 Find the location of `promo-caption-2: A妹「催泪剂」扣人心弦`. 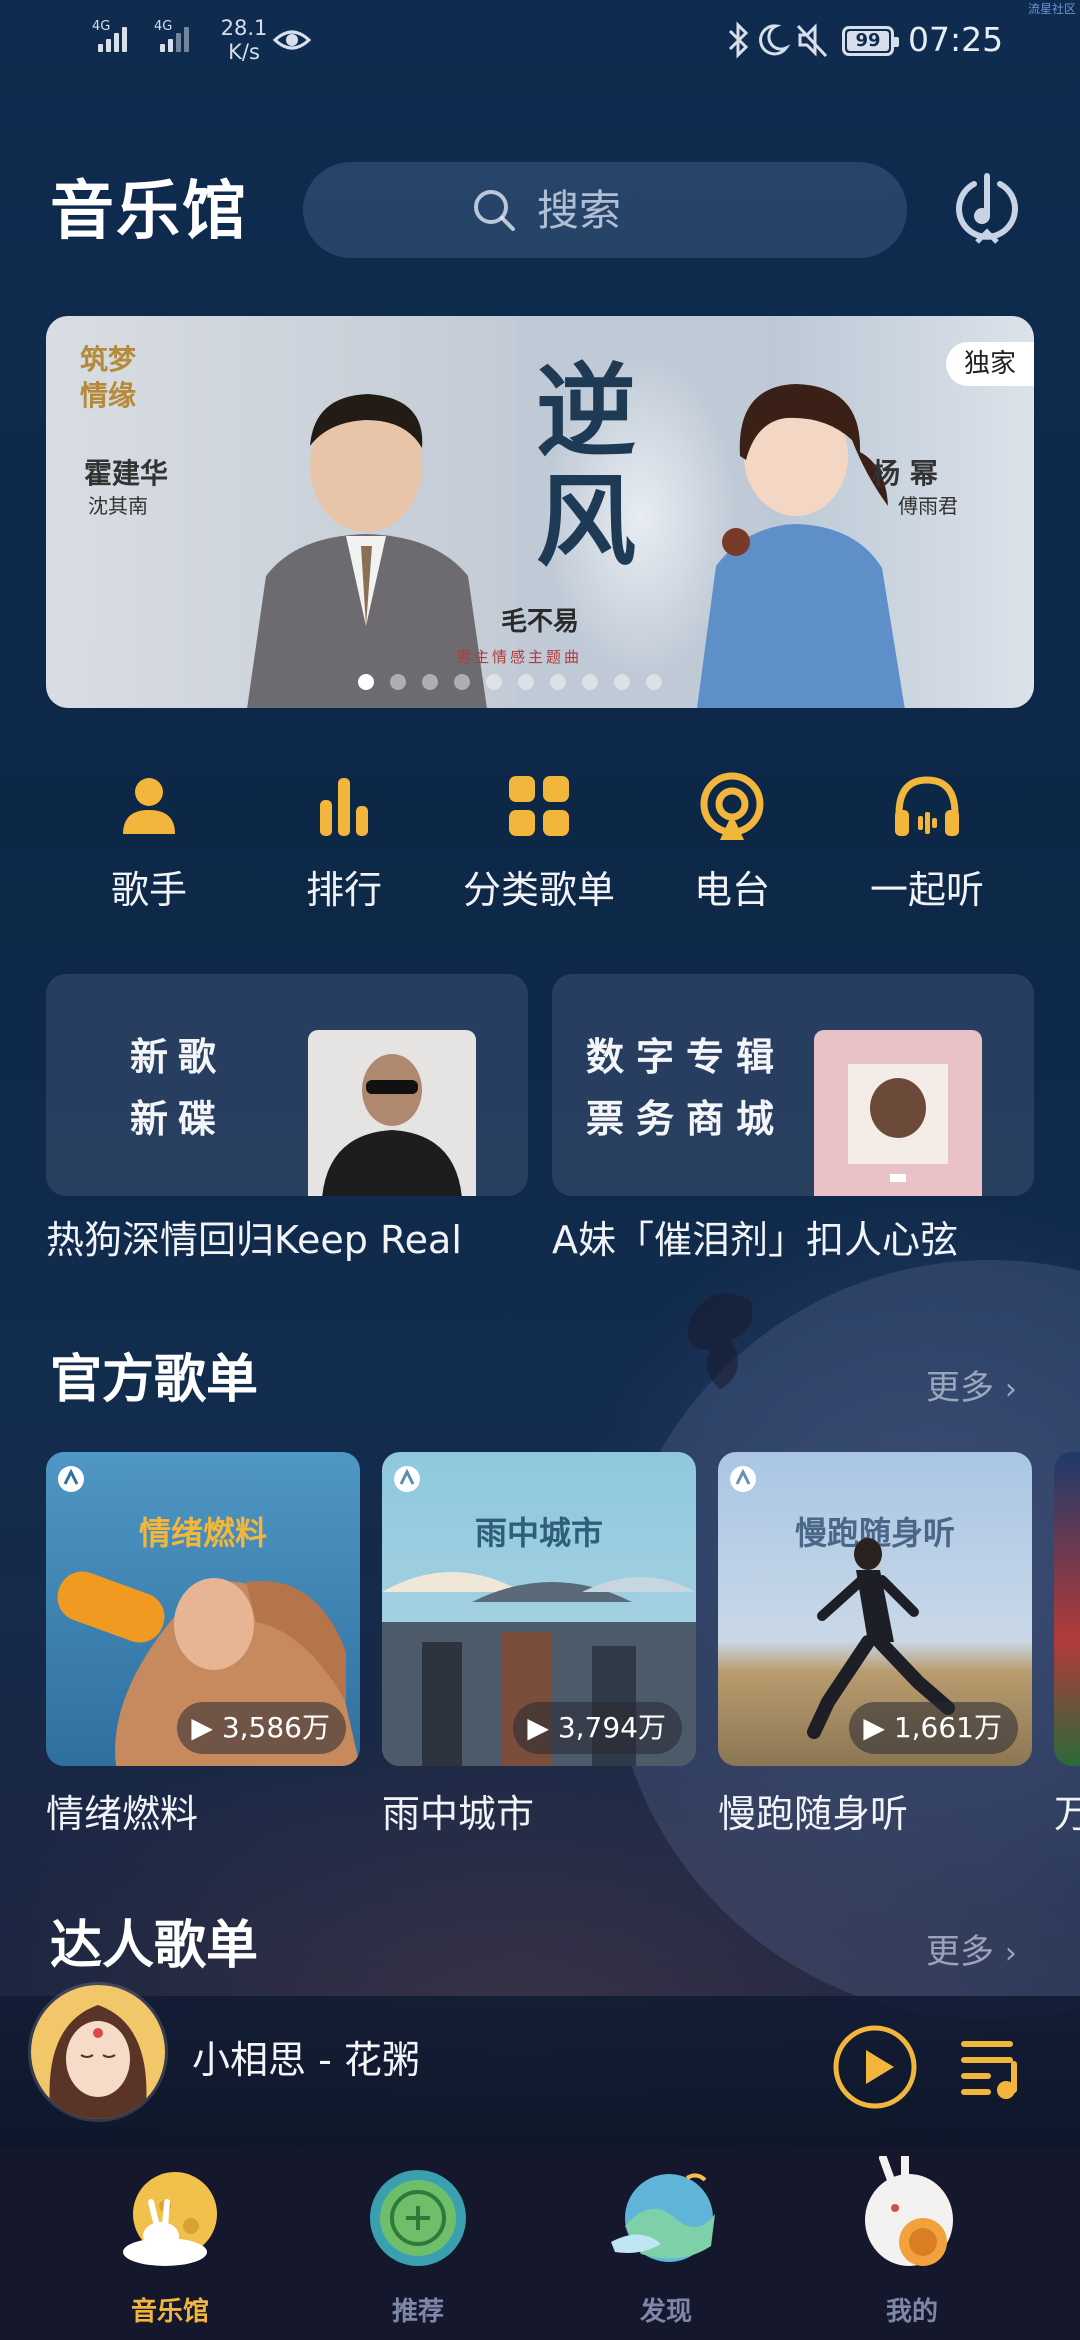

promo-caption-2: A妹「催泪剂」扣人心弦 is located at coordinates (755, 1240).